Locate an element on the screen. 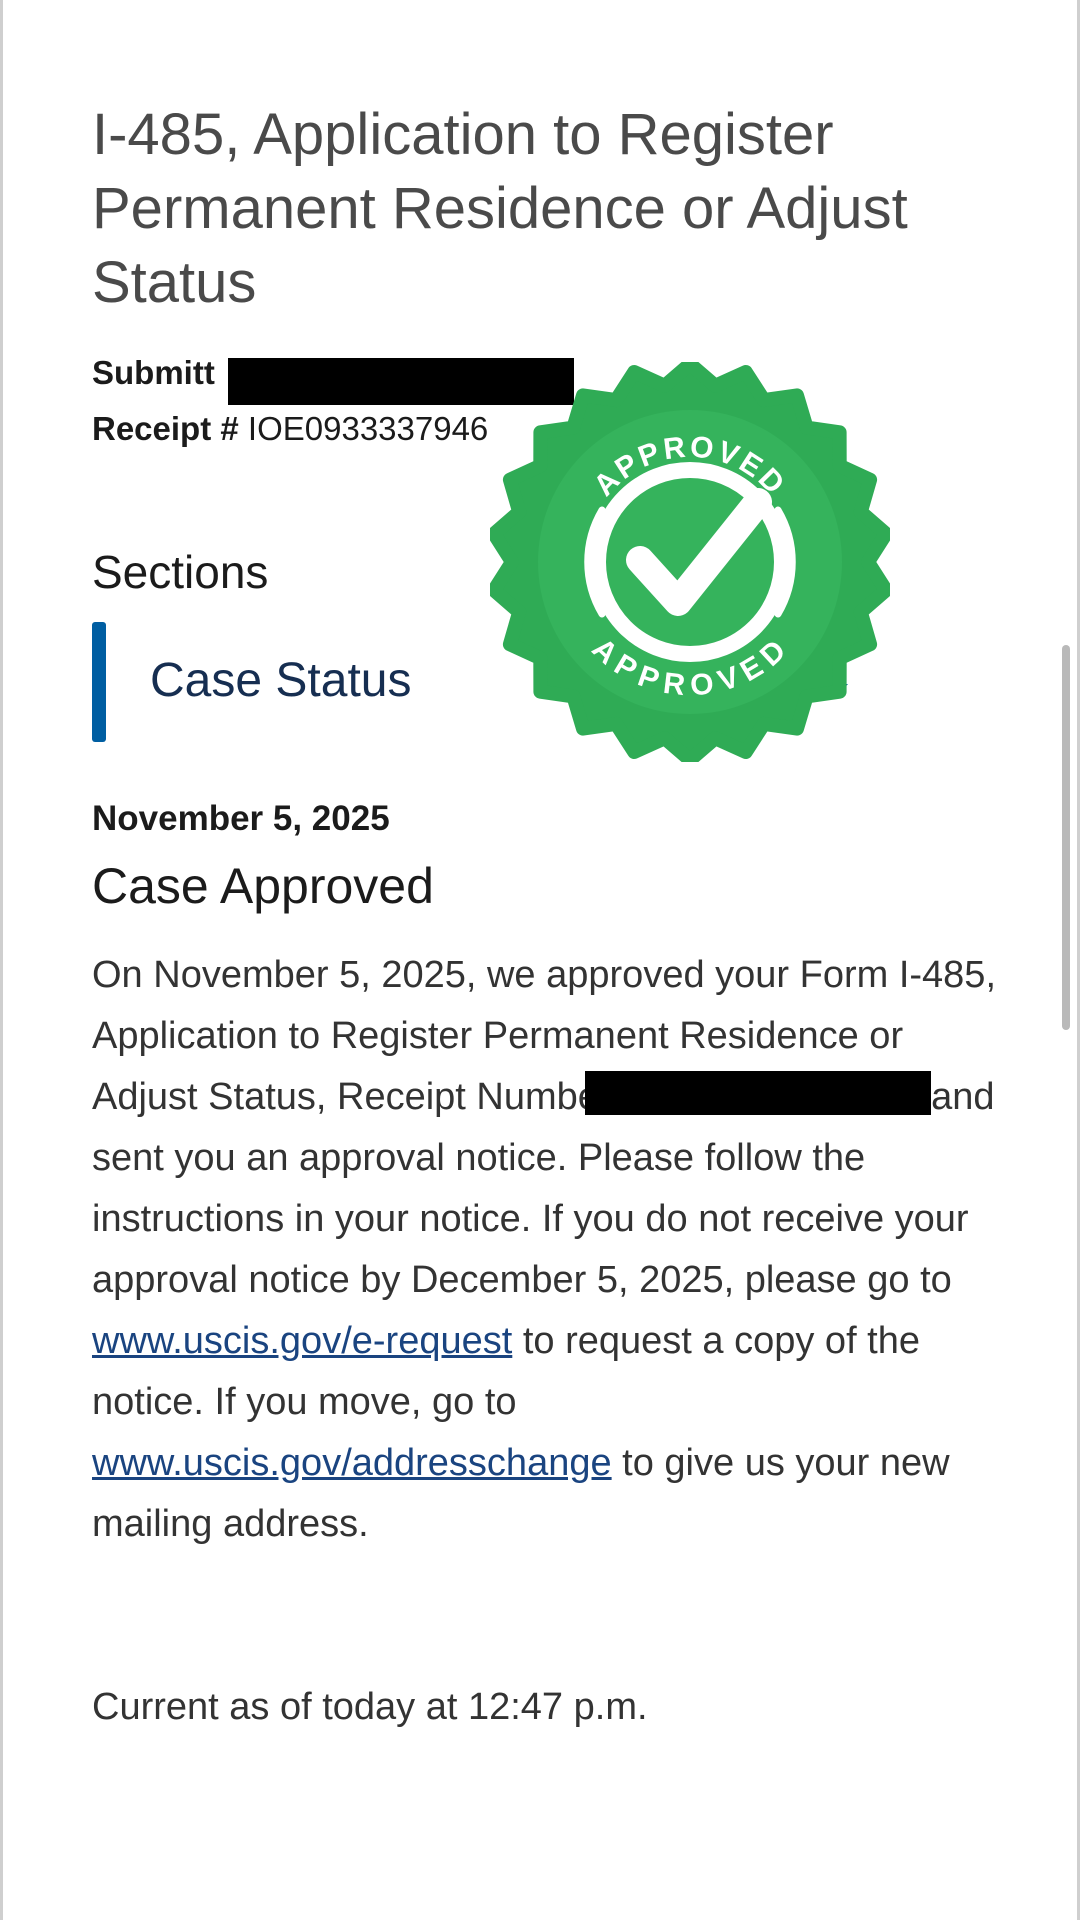 The width and height of the screenshot is (1080, 1920). status-date: November 5, 2025 is located at coordinates (241, 818).